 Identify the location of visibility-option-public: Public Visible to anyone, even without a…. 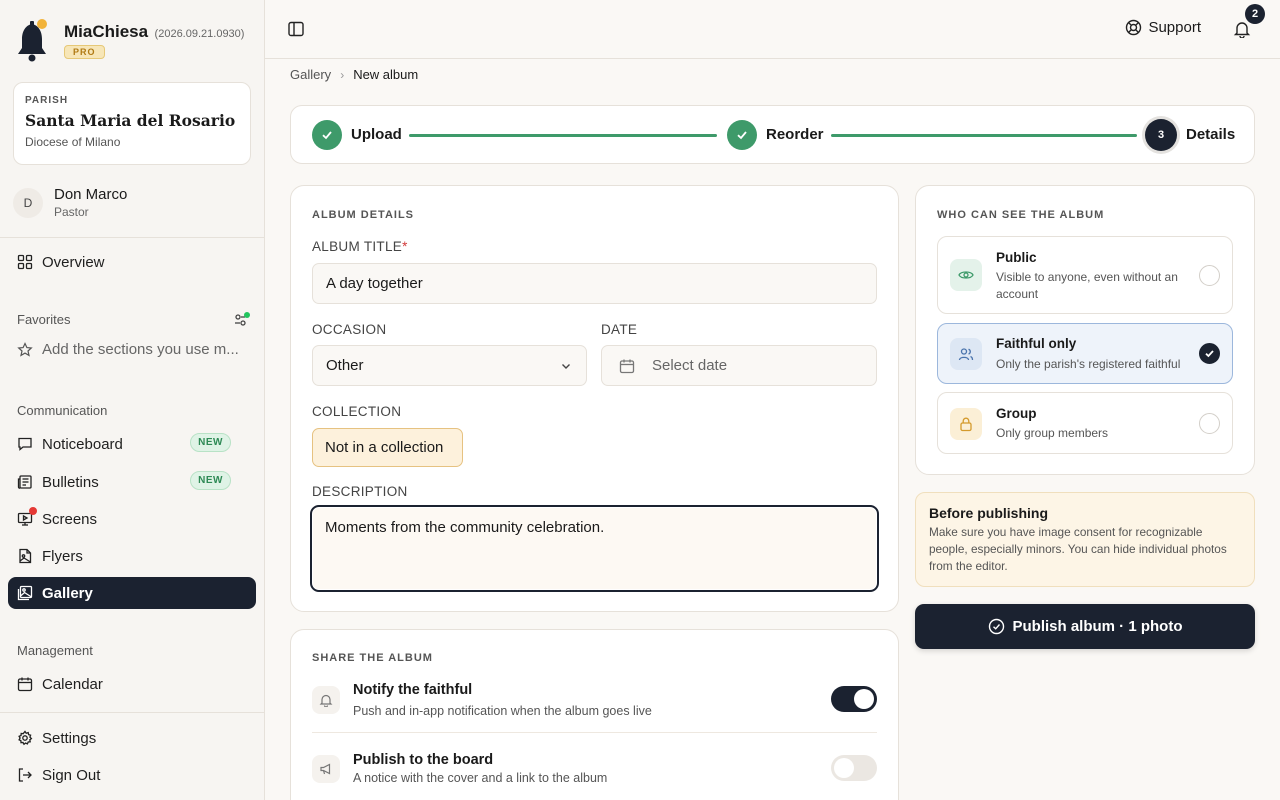
(1085, 275).